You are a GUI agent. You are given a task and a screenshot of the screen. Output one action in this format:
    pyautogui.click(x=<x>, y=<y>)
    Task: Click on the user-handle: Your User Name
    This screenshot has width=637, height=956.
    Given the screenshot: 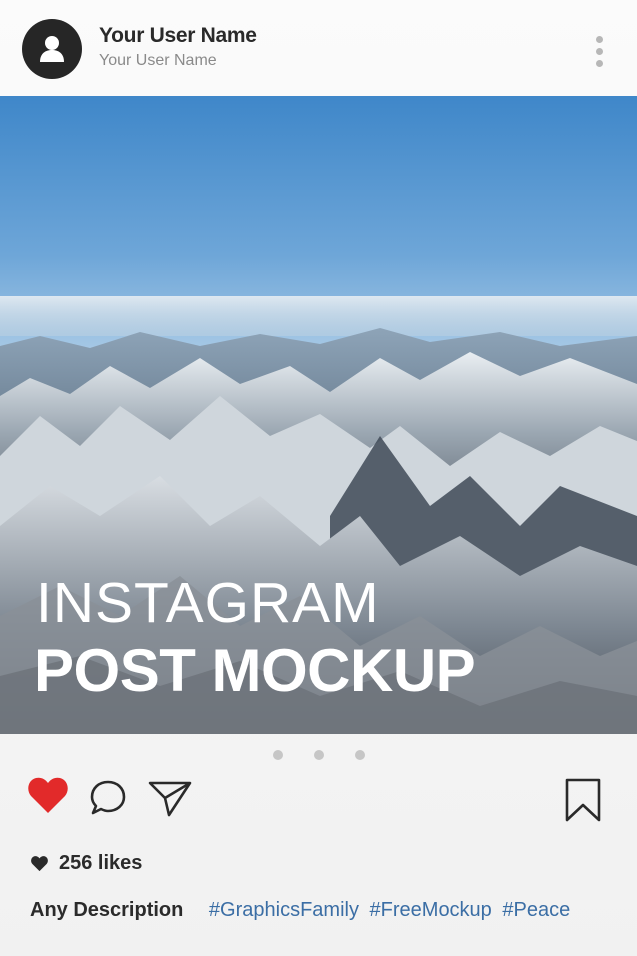 What is the action you would take?
    pyautogui.click(x=158, y=60)
    